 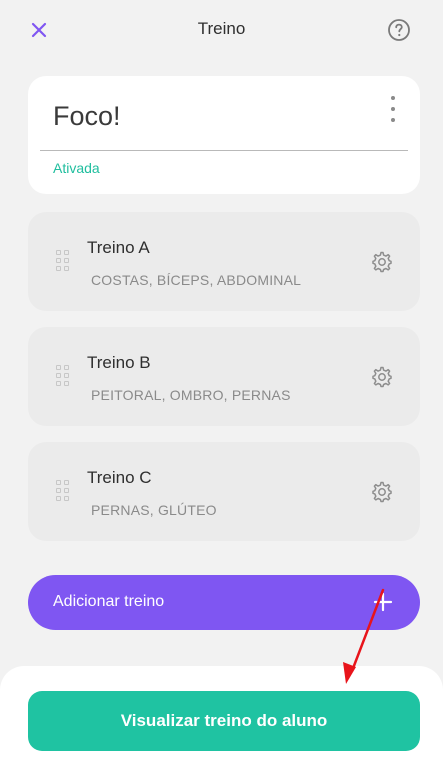 I want to click on plan-menu-button, so click(x=393, y=109).